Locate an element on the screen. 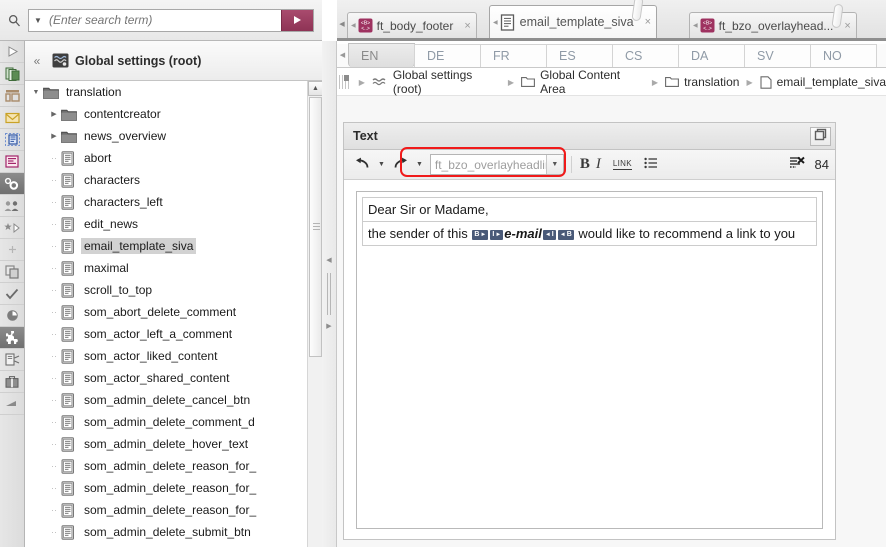 Image resolution: width=886 pixels, height=547 pixels. search-input is located at coordinates (164, 20).